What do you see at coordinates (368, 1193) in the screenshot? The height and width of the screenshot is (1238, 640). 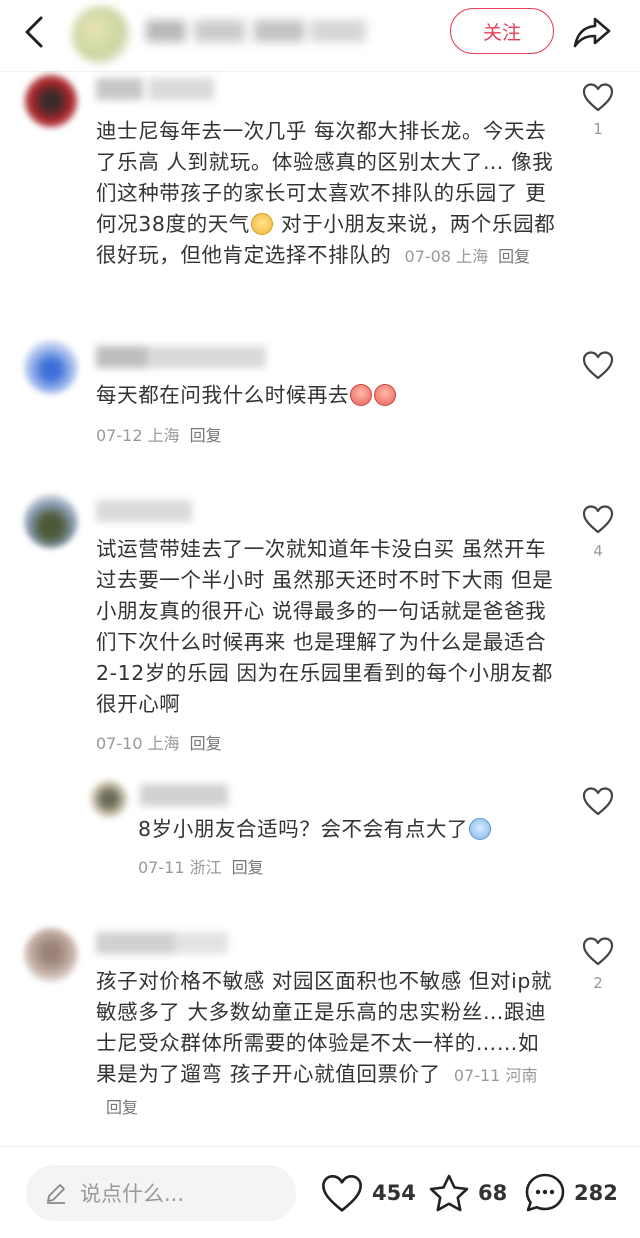 I see `like-button: 454` at bounding box center [368, 1193].